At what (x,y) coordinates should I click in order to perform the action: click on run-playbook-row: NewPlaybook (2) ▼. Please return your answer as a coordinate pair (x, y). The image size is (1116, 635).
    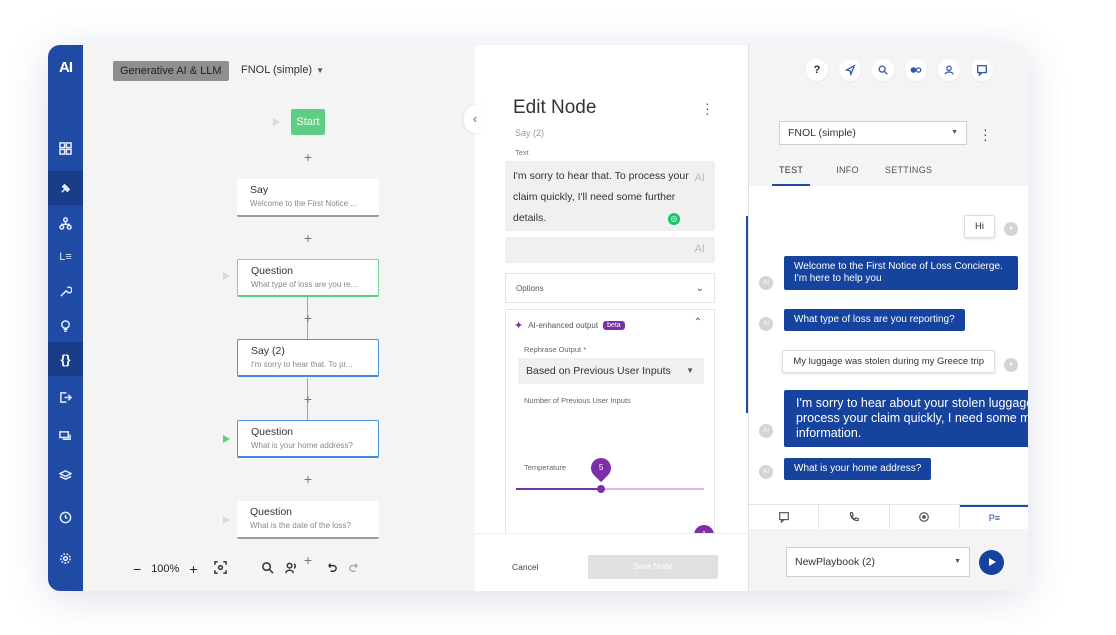
    Looking at the image, I should click on (888, 560).